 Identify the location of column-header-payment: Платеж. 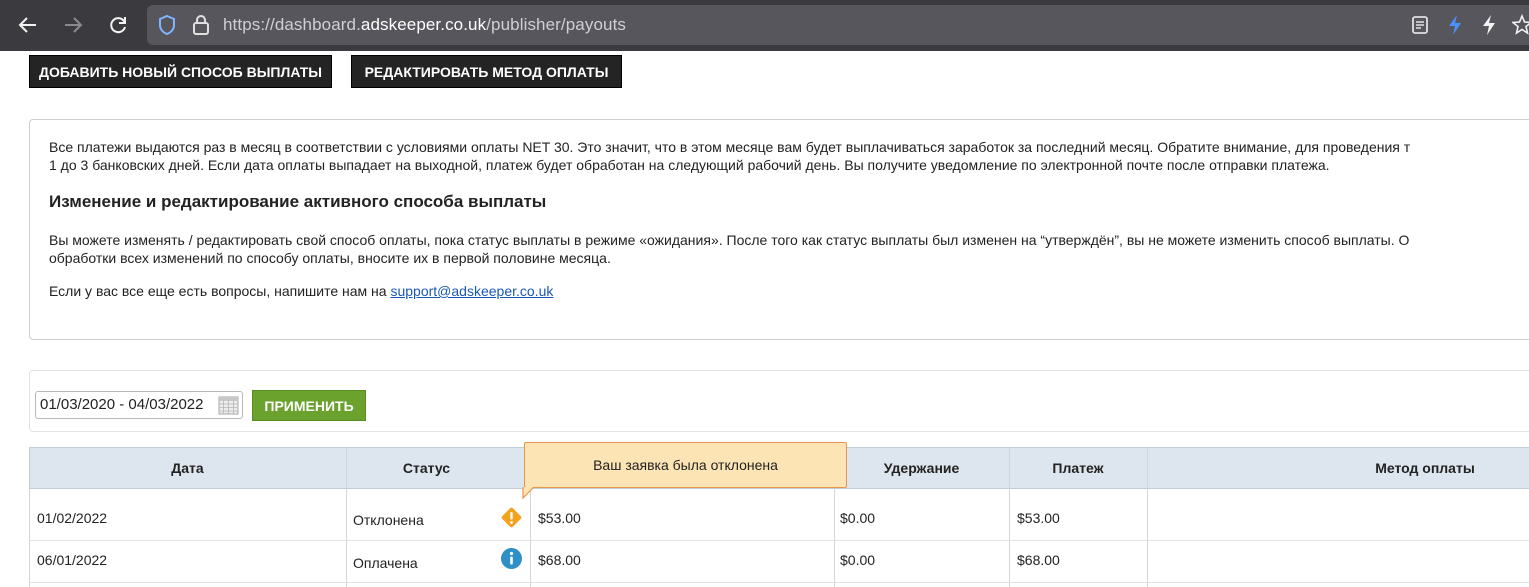
(1078, 468).